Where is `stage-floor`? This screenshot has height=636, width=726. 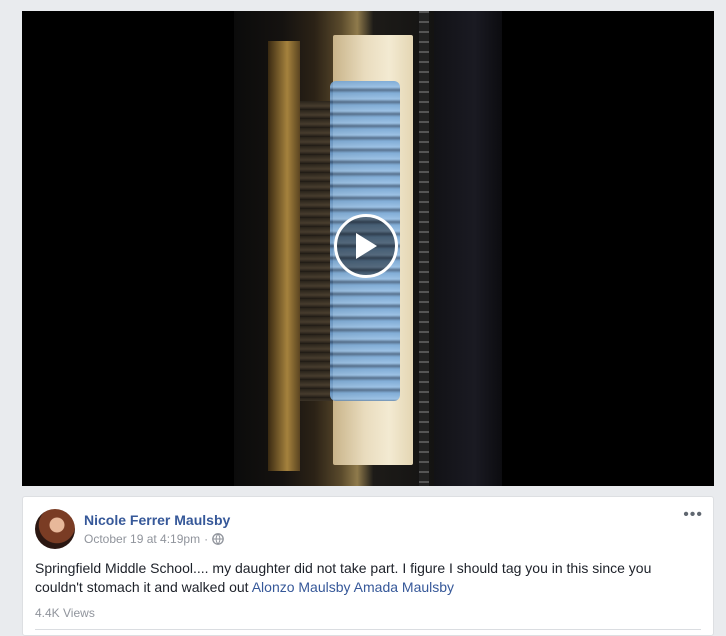 stage-floor is located at coordinates (284, 256).